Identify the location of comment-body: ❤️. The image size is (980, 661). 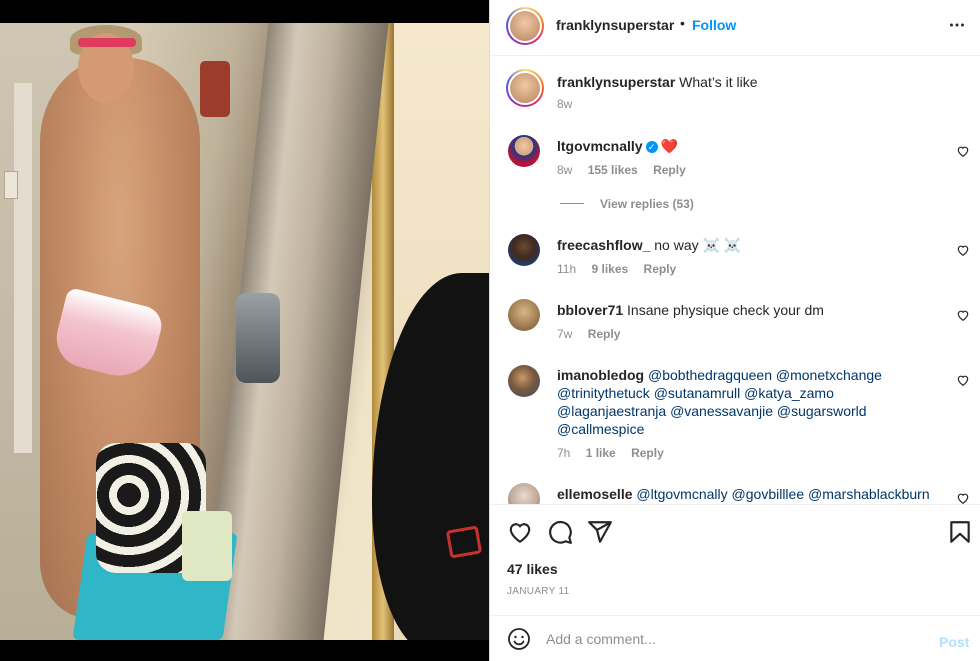
(669, 146).